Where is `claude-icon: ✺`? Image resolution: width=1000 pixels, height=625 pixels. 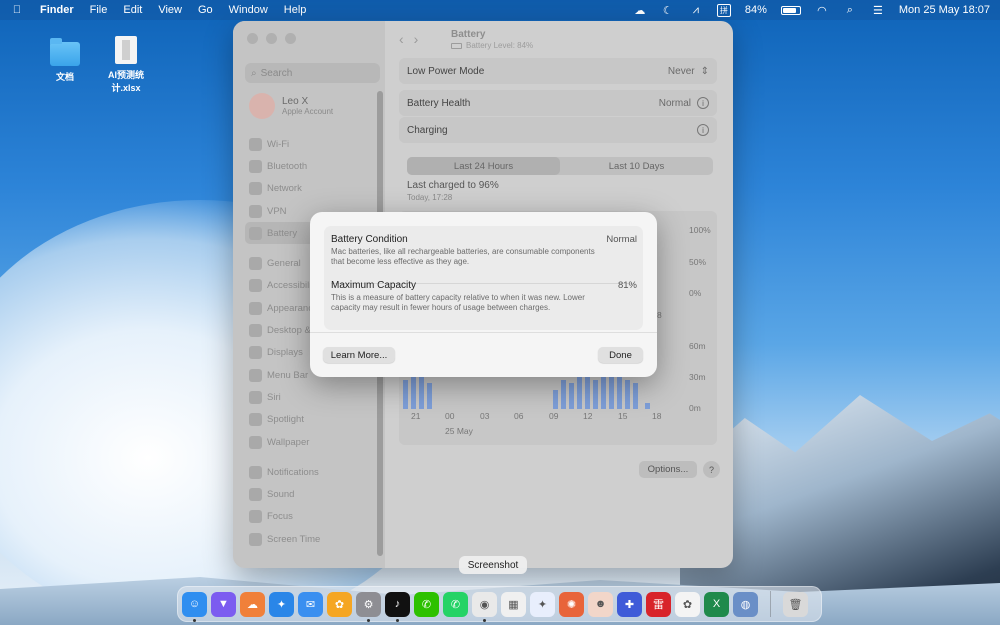 claude-icon: ✺ is located at coordinates (571, 604).